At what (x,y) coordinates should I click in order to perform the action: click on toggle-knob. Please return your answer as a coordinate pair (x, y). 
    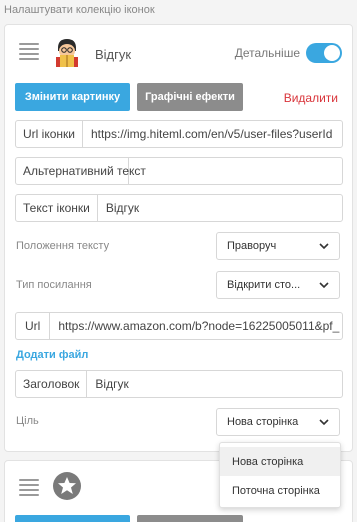
    Looking at the image, I should click on (332, 53).